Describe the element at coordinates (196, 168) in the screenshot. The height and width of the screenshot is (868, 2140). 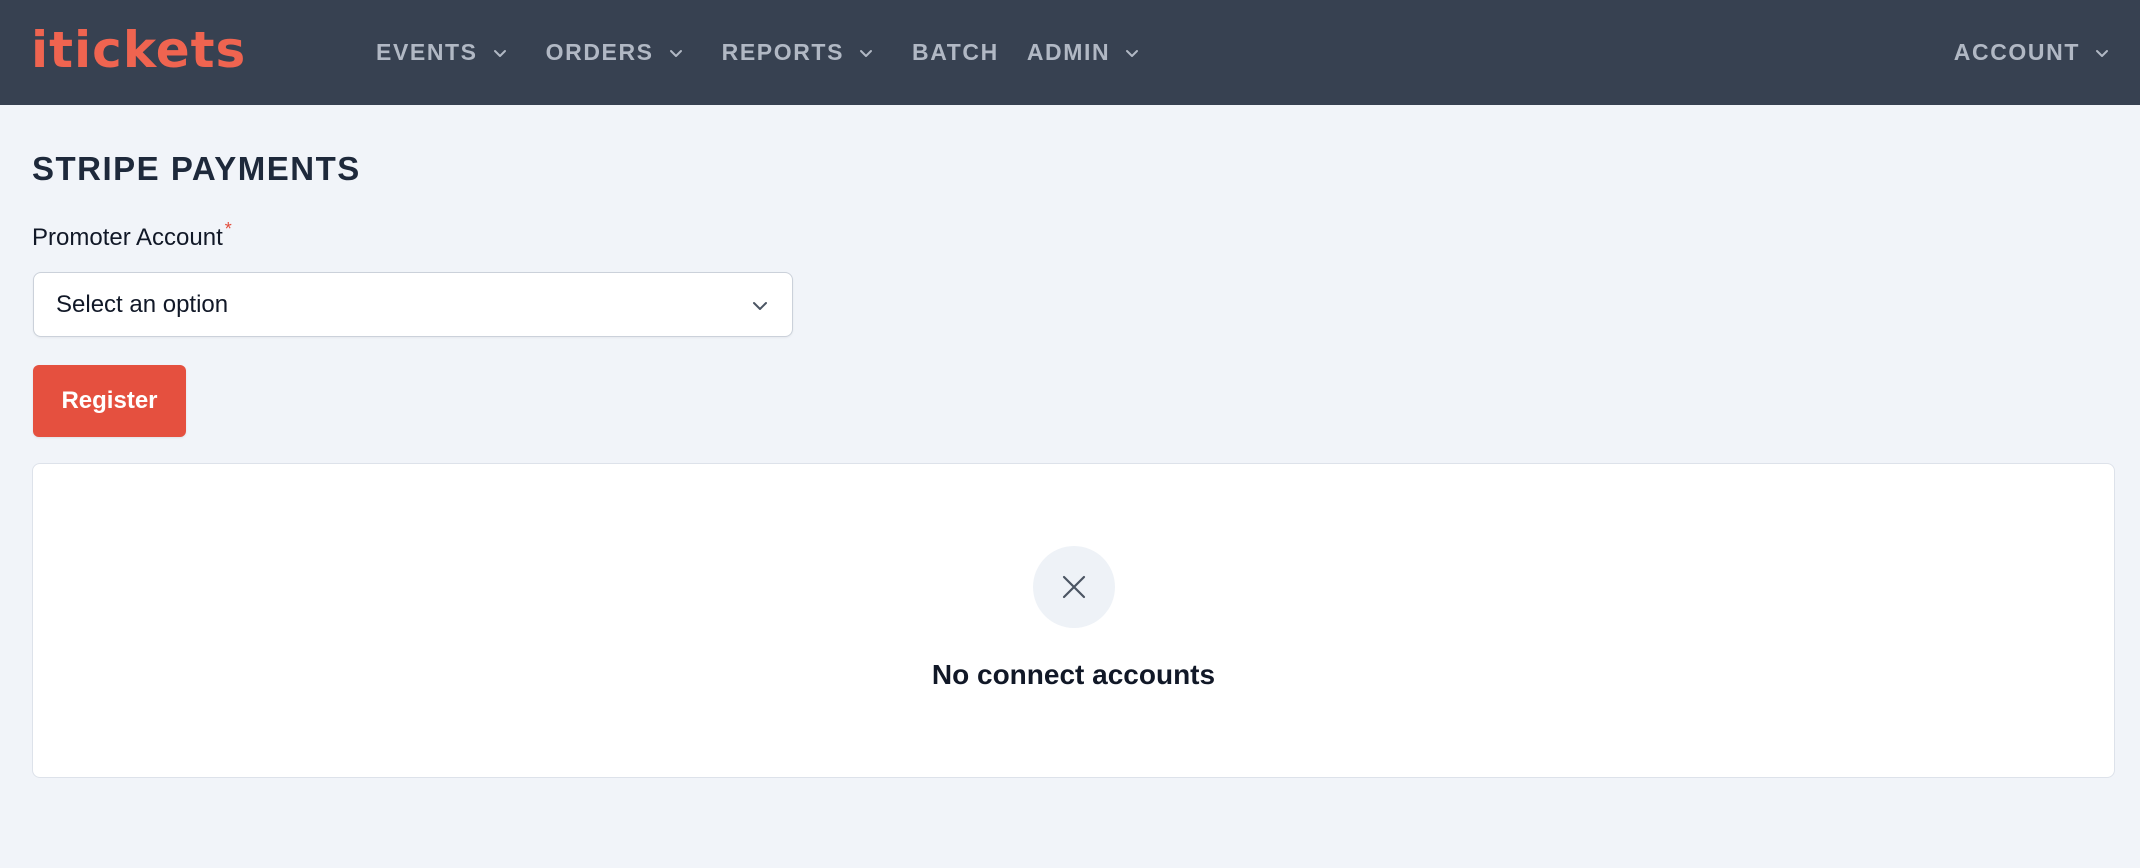
I see `page-title: STRIPE PAYMENTS` at that location.